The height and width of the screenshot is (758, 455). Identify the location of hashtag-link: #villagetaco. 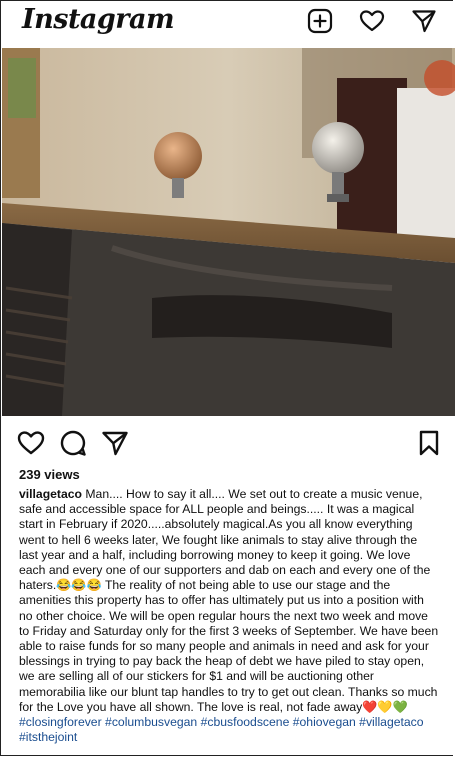
(391, 722).